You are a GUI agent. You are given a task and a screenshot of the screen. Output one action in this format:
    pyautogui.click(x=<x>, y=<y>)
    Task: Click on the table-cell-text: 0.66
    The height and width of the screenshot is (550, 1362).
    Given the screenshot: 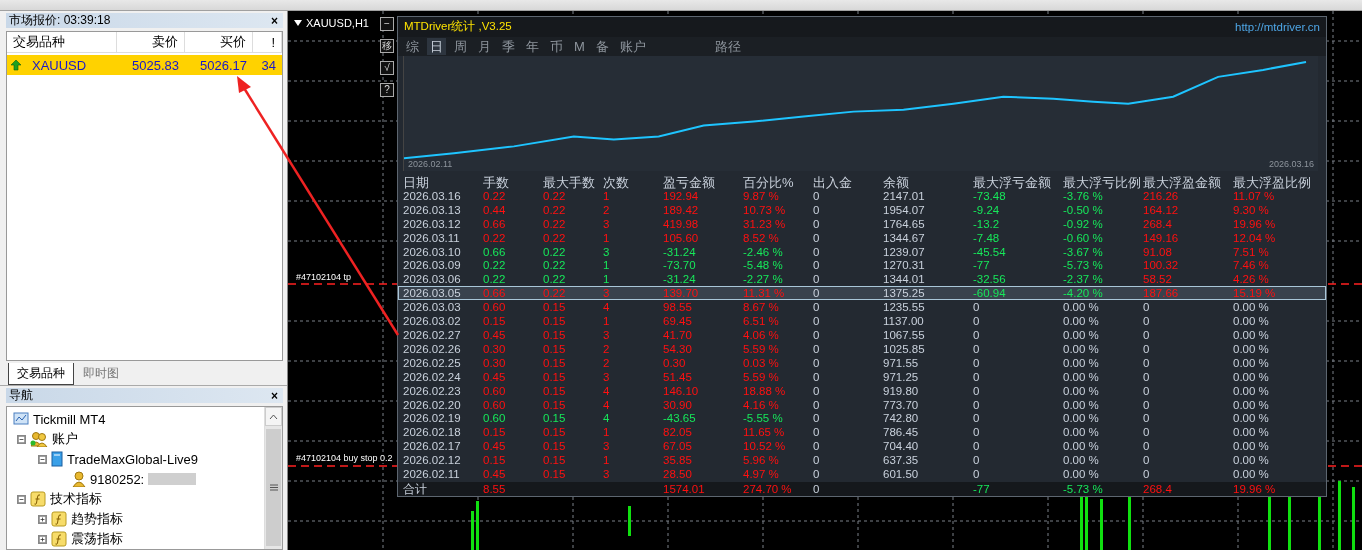 What is the action you would take?
    pyautogui.click(x=495, y=293)
    